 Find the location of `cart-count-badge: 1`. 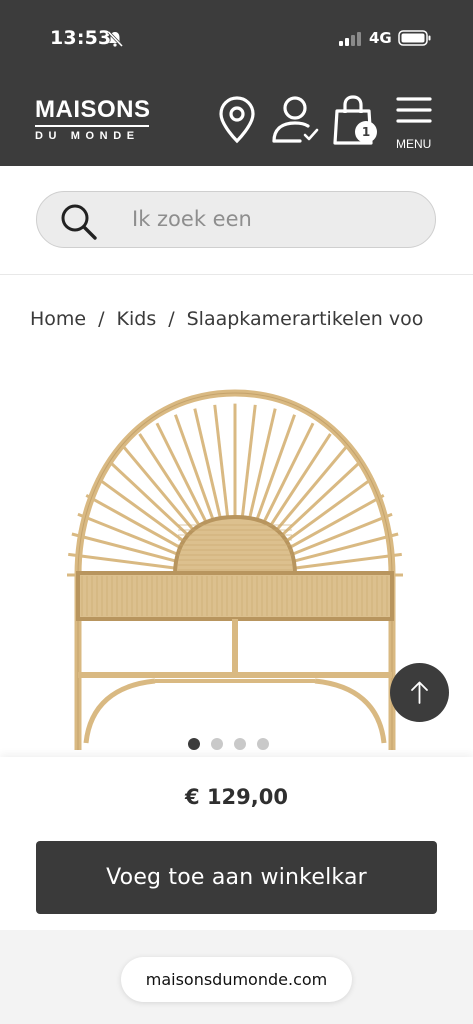

cart-count-badge: 1 is located at coordinates (366, 132).